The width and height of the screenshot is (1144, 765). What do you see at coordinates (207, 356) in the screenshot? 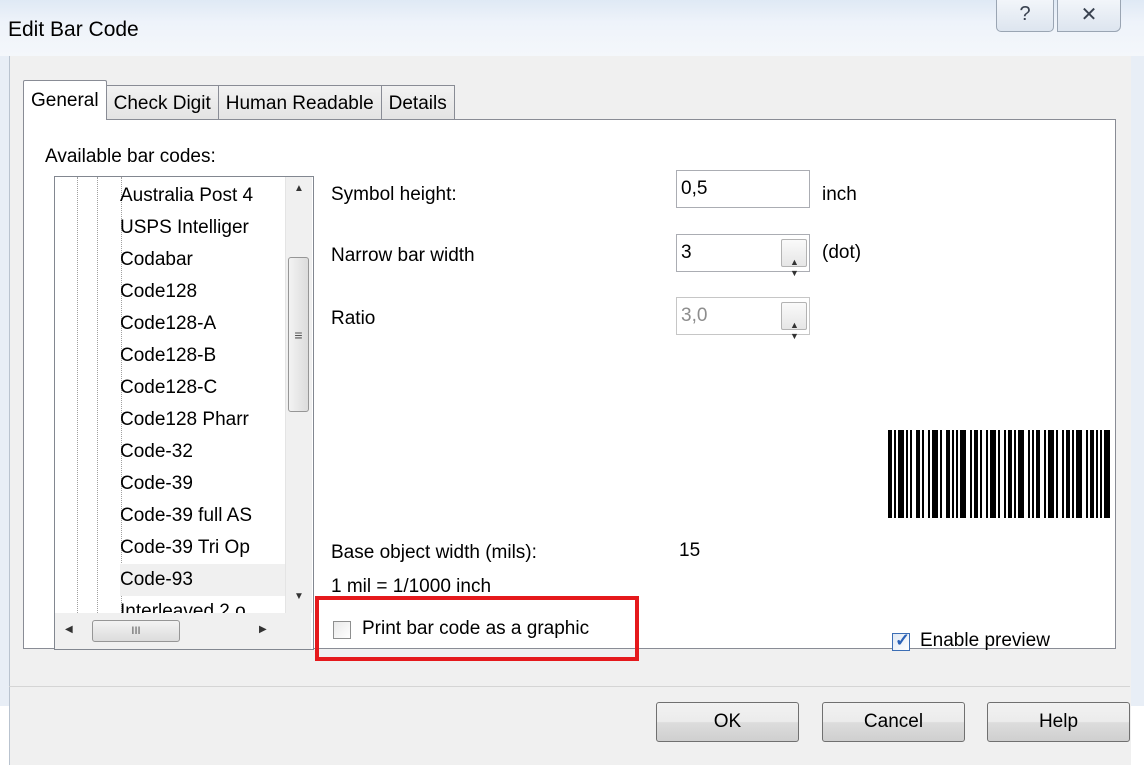
I see `tree-item: Code128-B` at bounding box center [207, 356].